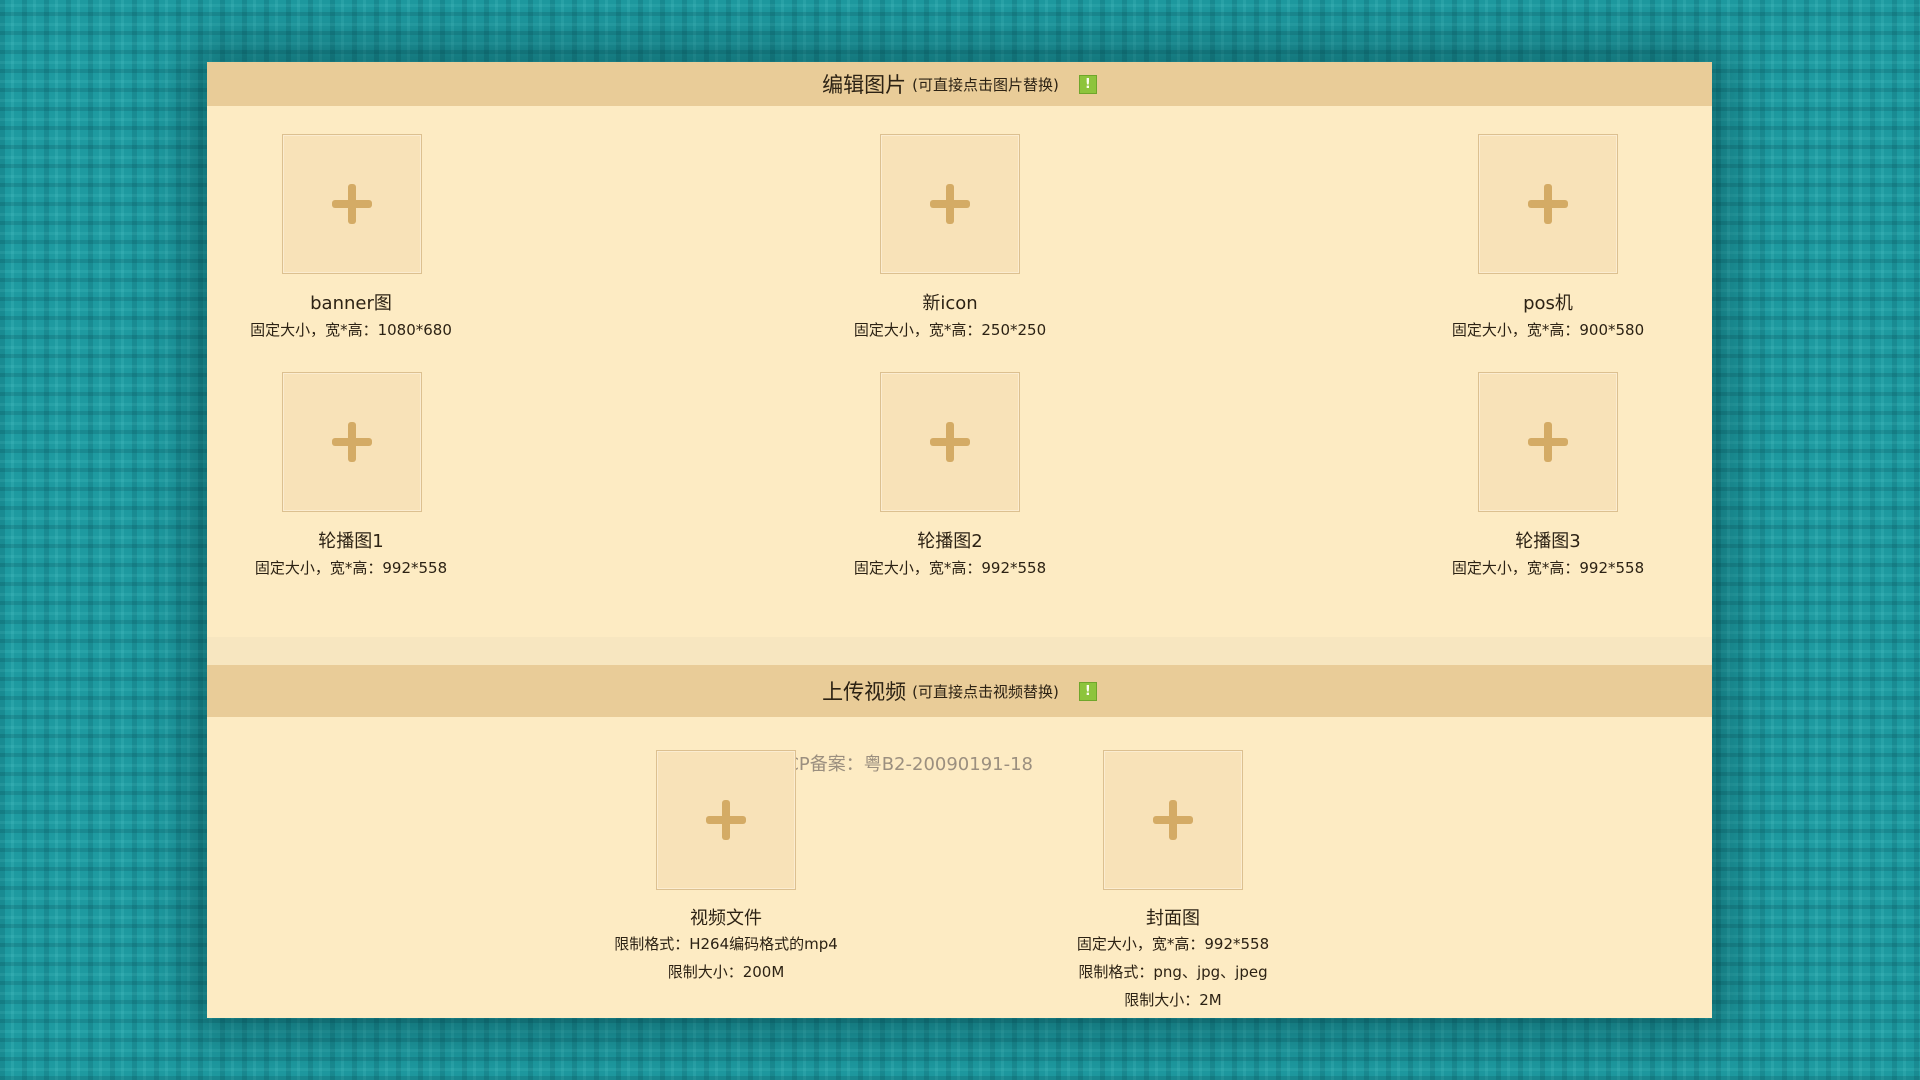 Image resolution: width=1920 pixels, height=1080 pixels. What do you see at coordinates (1173, 918) in the screenshot?
I see `cover-label: 封面图` at bounding box center [1173, 918].